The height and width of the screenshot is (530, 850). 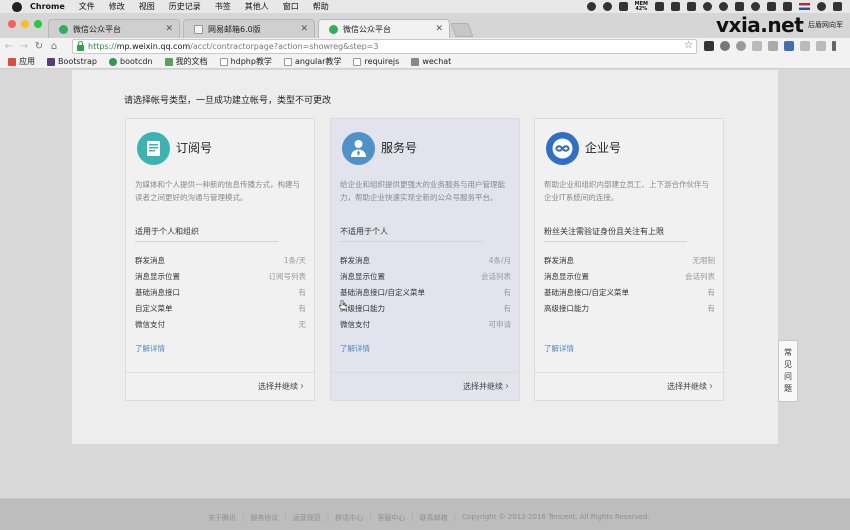 What do you see at coordinates (788, 371) in the screenshot?
I see `faq-floating-button: 常 见 问 题` at bounding box center [788, 371].